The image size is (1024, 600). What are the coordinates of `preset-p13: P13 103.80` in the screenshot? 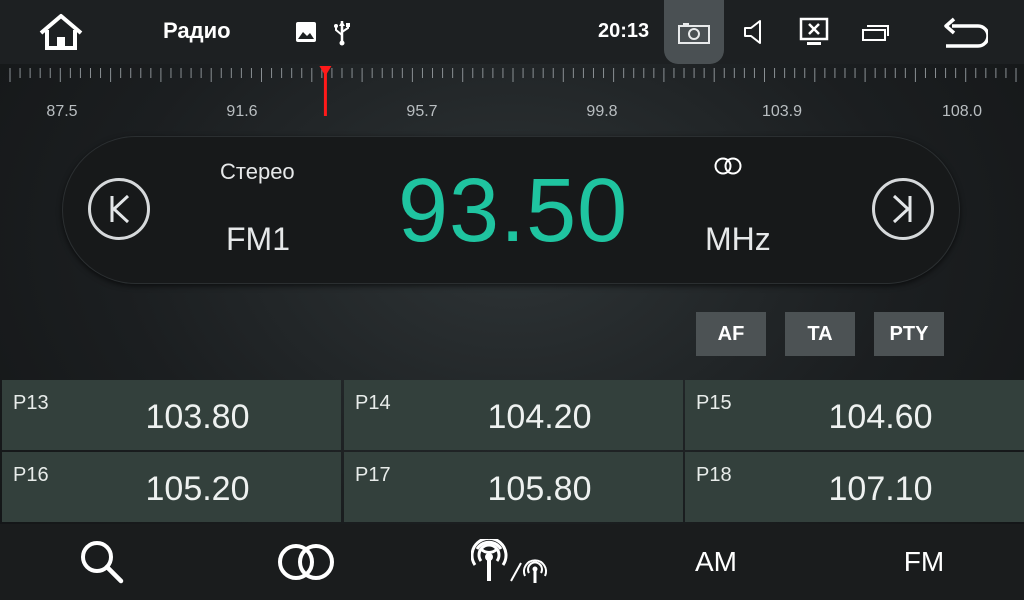 It's located at (171, 415).